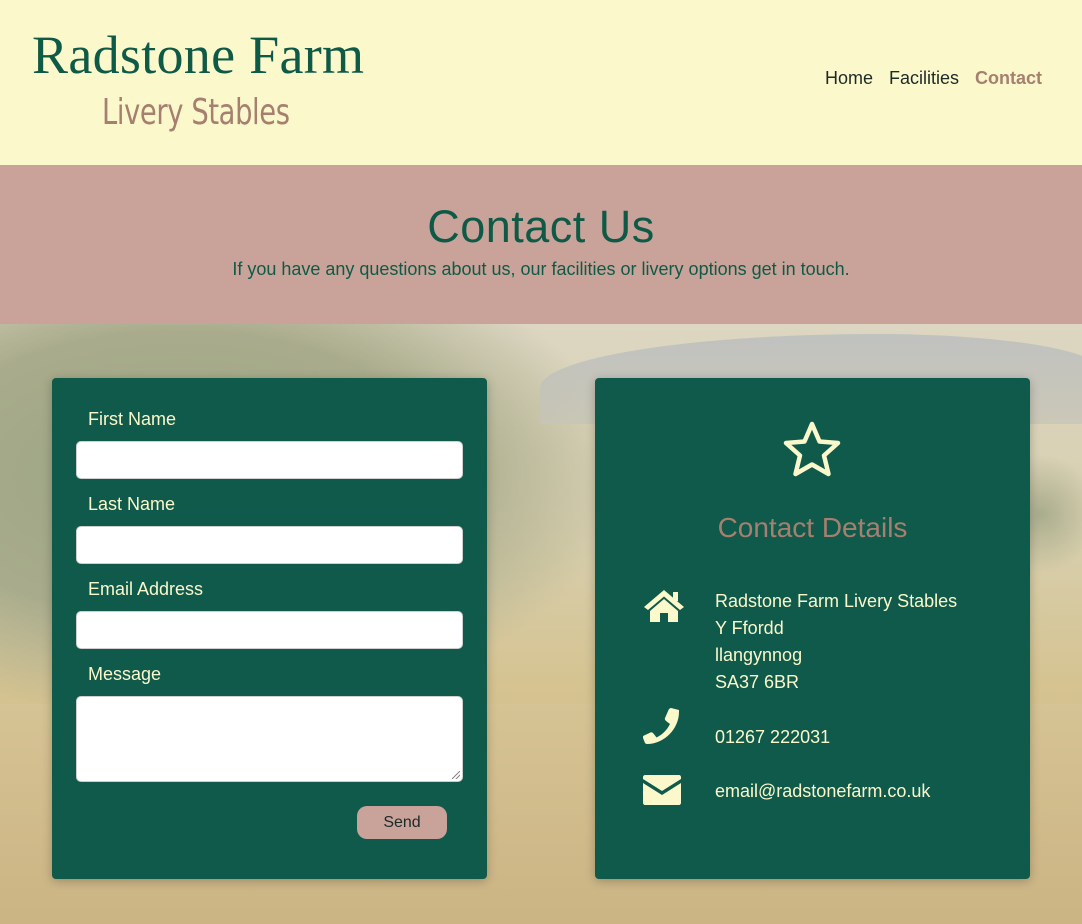 This screenshot has height=924, width=1082. What do you see at coordinates (1008, 78) in the screenshot?
I see `nav-contact: Contact` at bounding box center [1008, 78].